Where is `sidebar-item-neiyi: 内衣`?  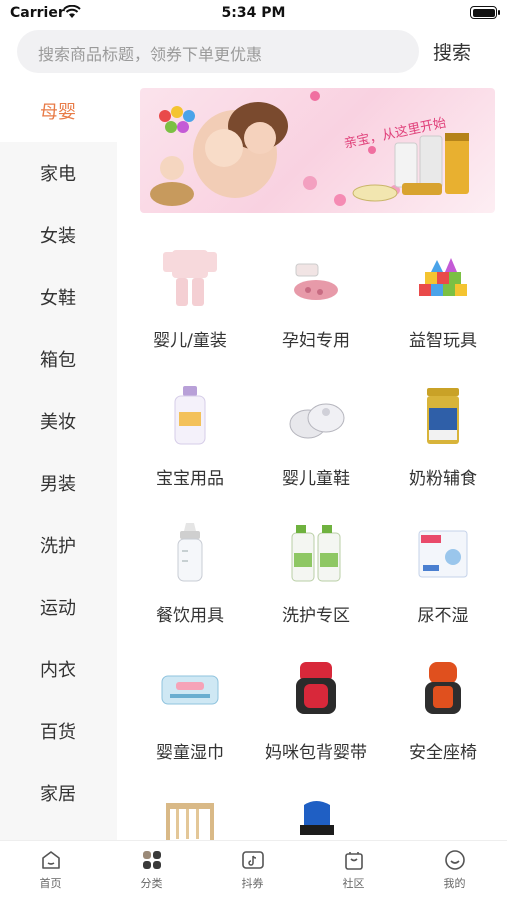 sidebar-item-neiyi: 内衣 is located at coordinates (58, 669).